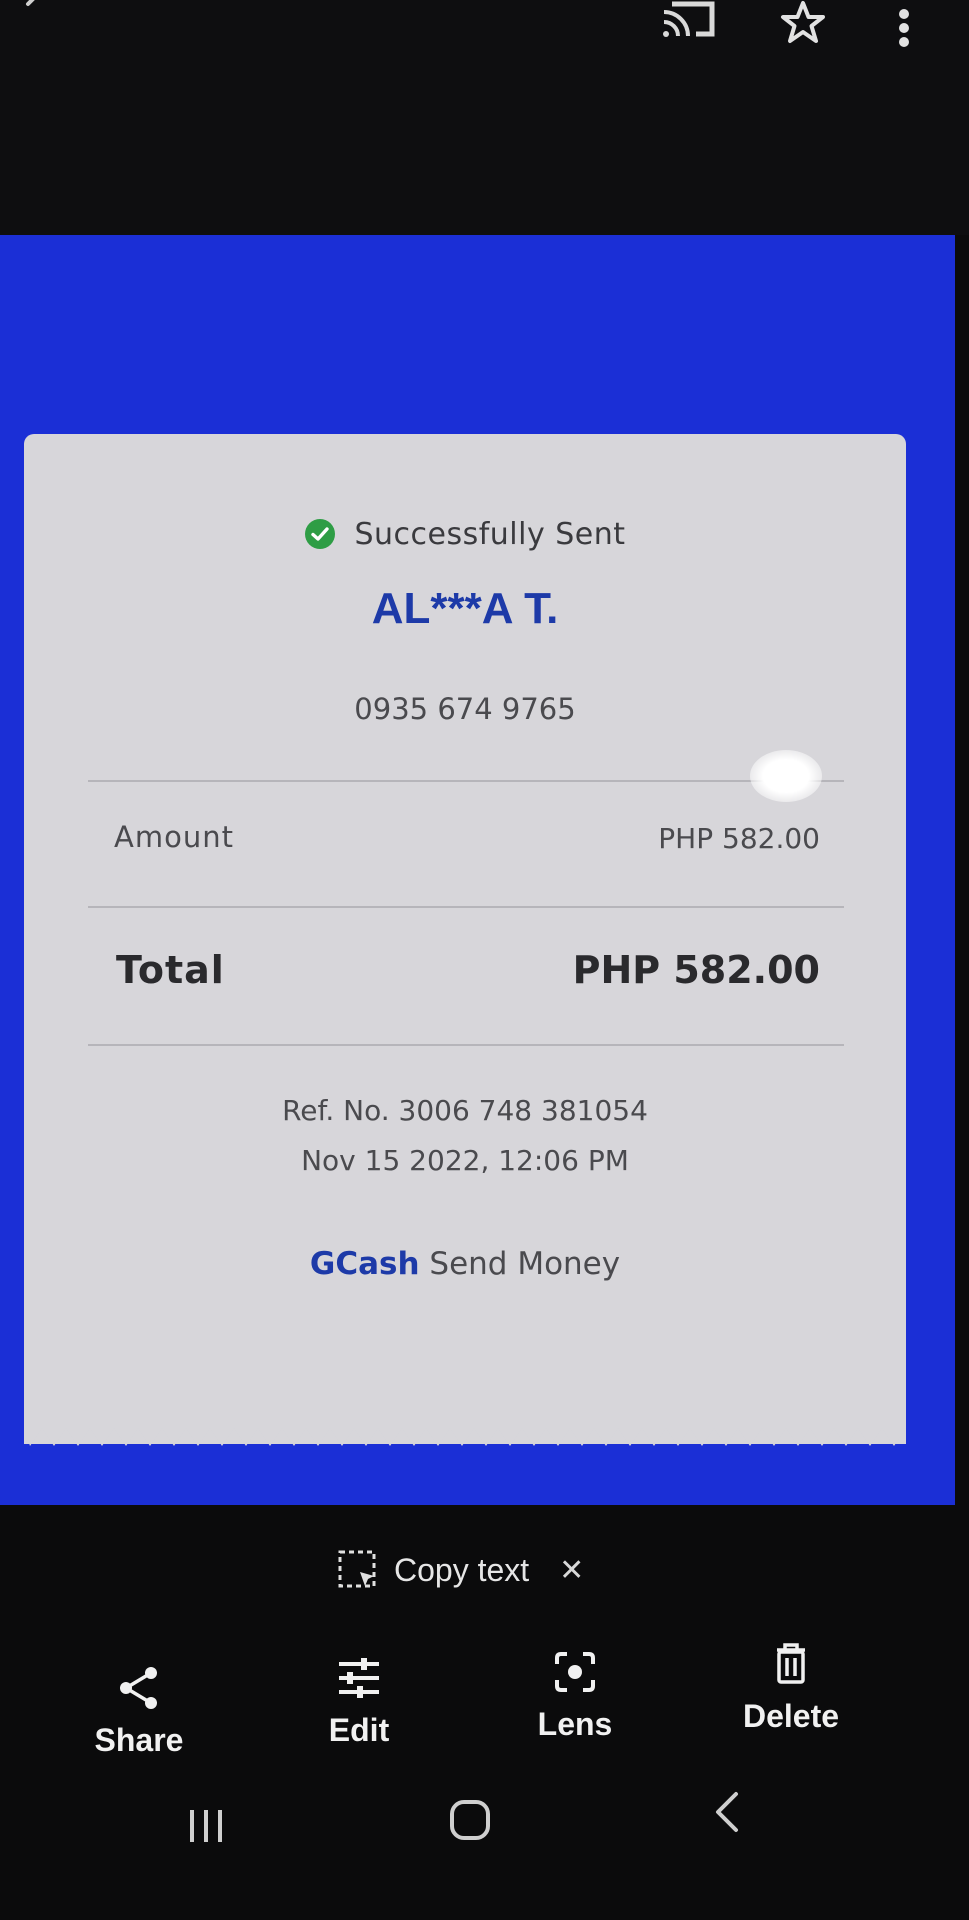 The height and width of the screenshot is (1920, 969). Describe the element at coordinates (904, 28) in the screenshot. I see `more-options-icon` at that location.